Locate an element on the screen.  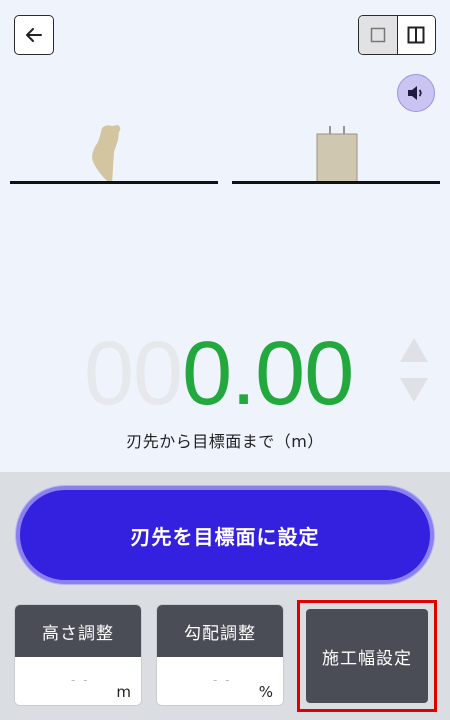
width-setting-highlight: 施工幅設定 is located at coordinates (367, 656).